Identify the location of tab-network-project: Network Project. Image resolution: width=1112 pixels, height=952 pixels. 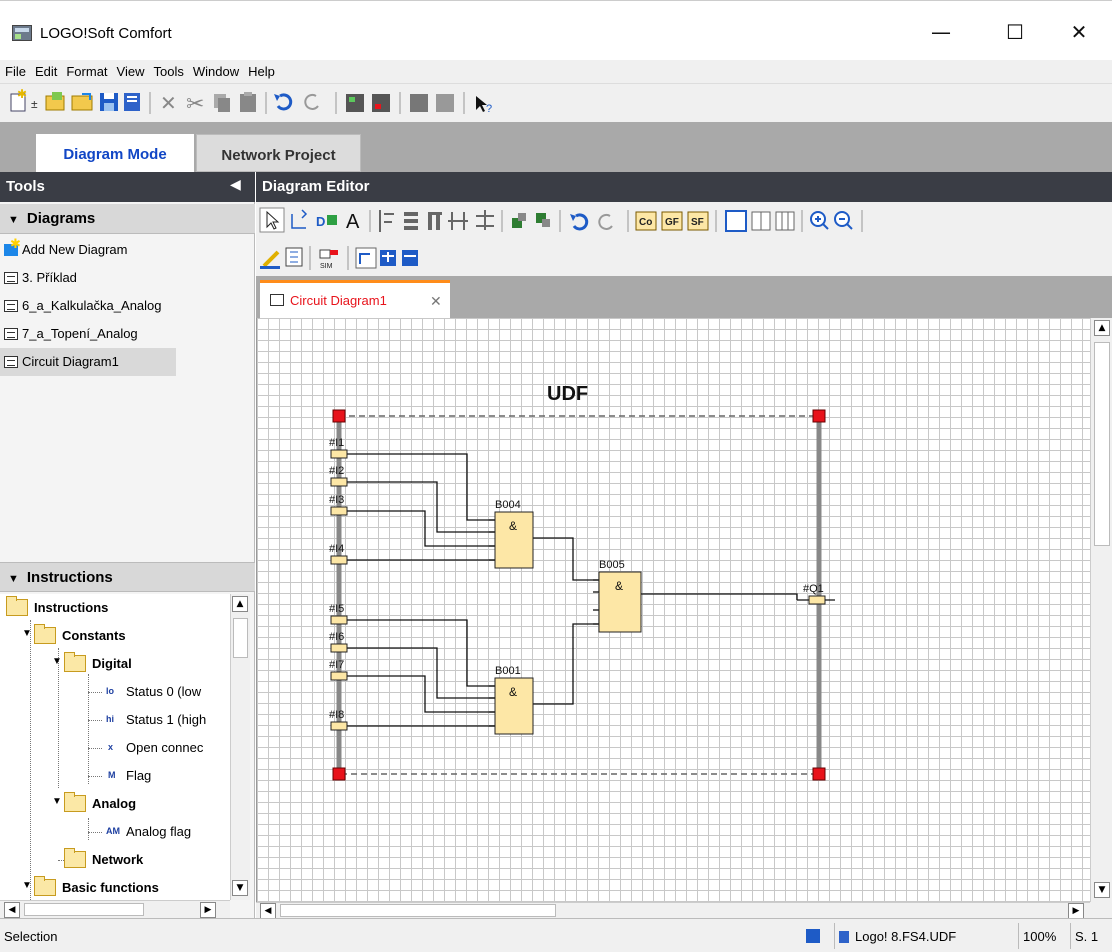
(278, 153).